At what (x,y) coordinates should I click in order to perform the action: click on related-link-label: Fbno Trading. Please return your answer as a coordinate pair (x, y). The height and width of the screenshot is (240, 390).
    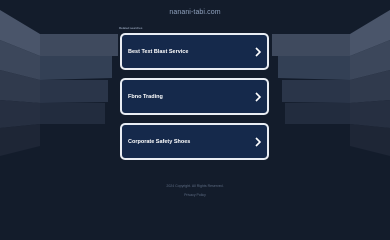
    Looking at the image, I should click on (145, 96).